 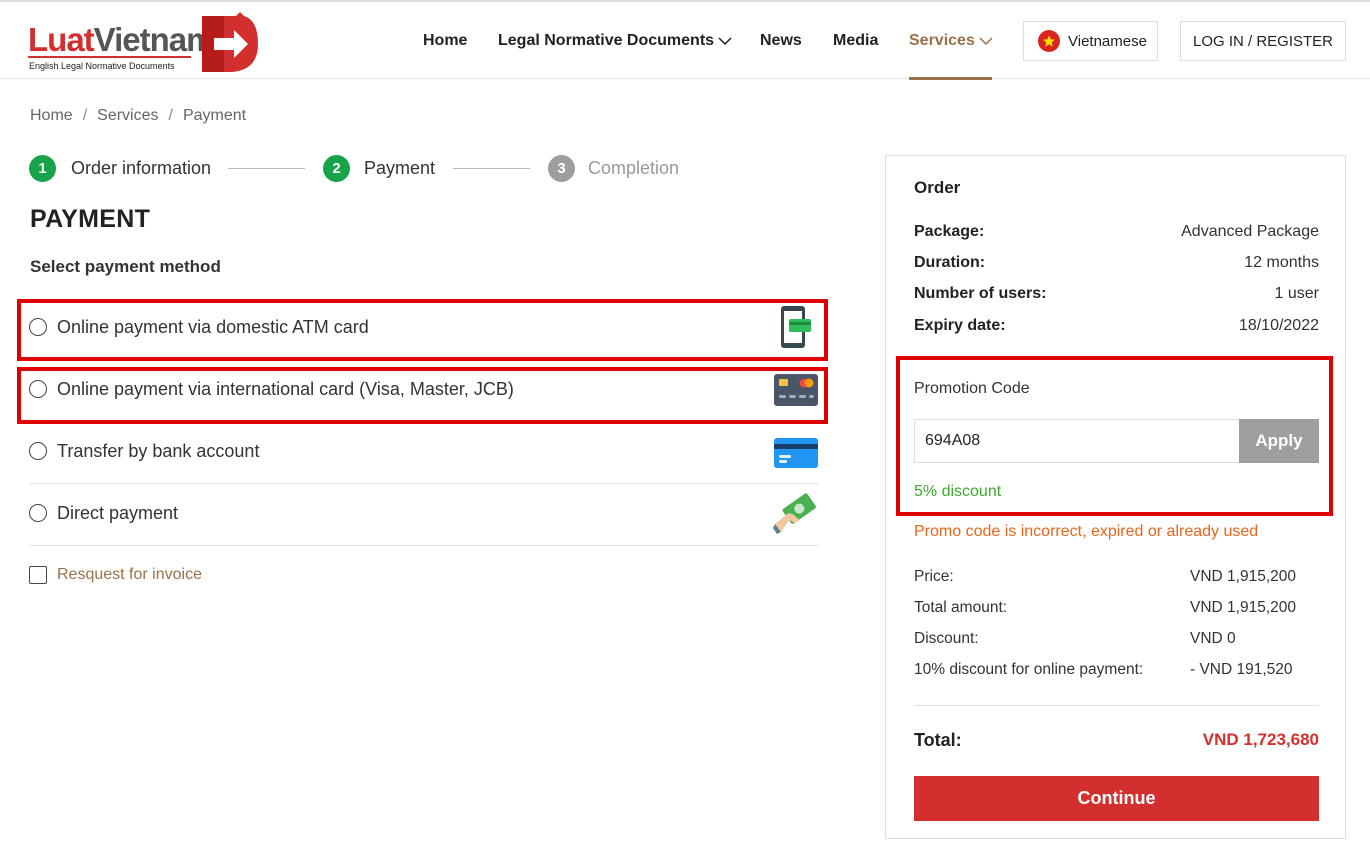 What do you see at coordinates (1116, 326) in the screenshot?
I see `order-detail-row: Expiry date: 18/10/2022` at bounding box center [1116, 326].